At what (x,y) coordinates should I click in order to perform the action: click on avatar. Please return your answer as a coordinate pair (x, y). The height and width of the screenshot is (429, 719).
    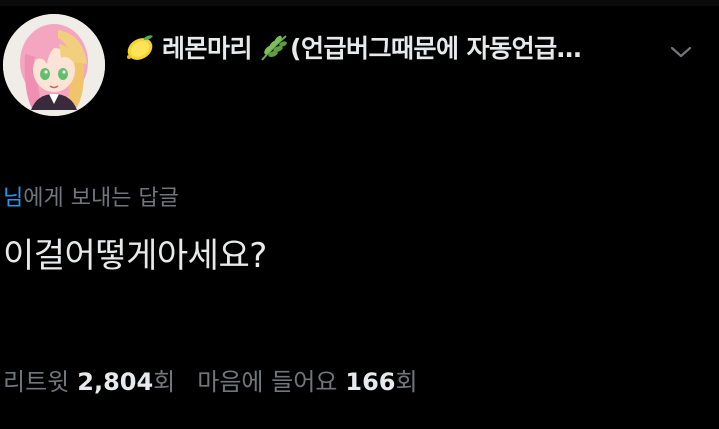
    Looking at the image, I should click on (54, 65).